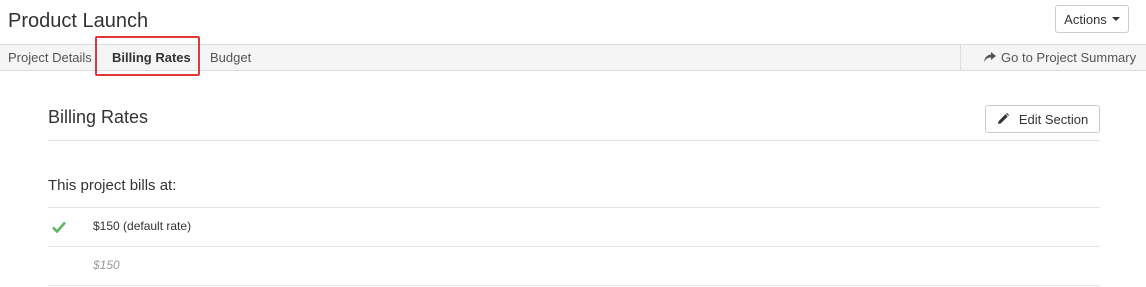 This screenshot has width=1146, height=287. I want to click on caret-down-icon, so click(1115, 19).